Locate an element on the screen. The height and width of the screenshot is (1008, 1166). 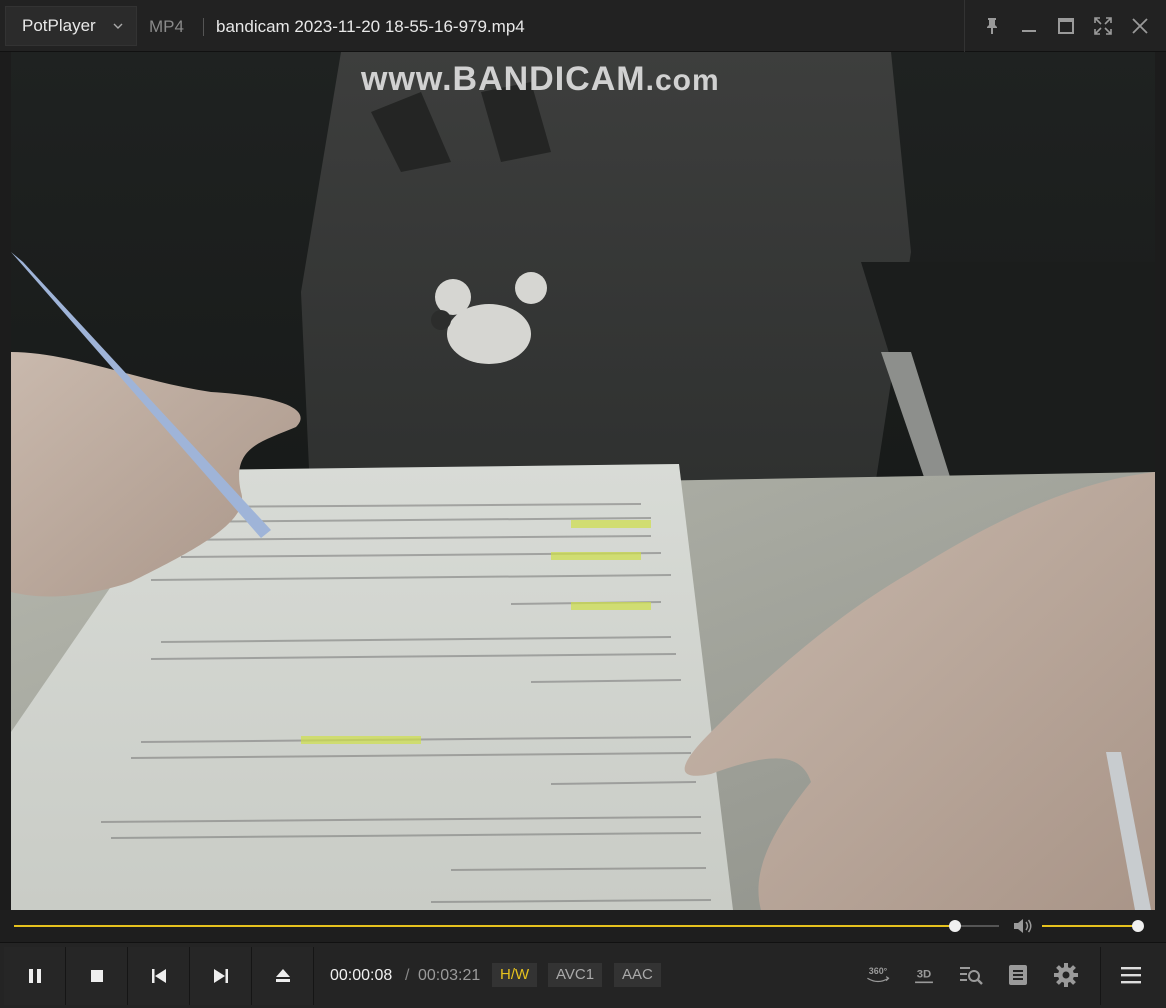
close-button is located at coordinates (1140, 26).